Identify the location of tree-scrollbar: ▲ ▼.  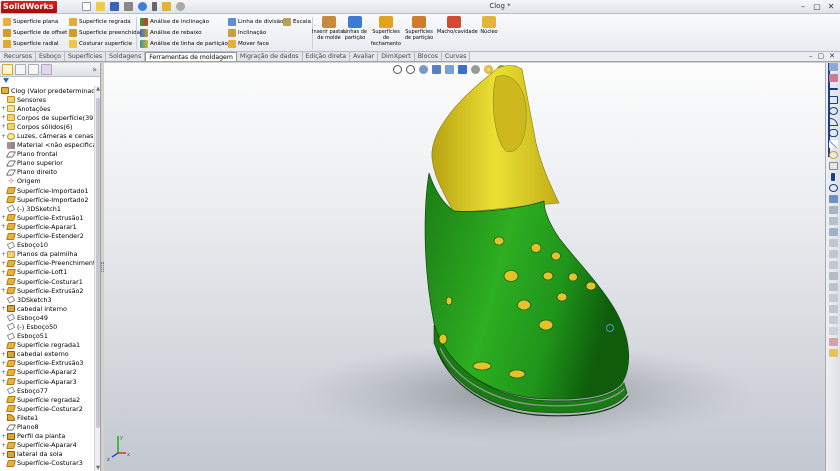
(97, 278).